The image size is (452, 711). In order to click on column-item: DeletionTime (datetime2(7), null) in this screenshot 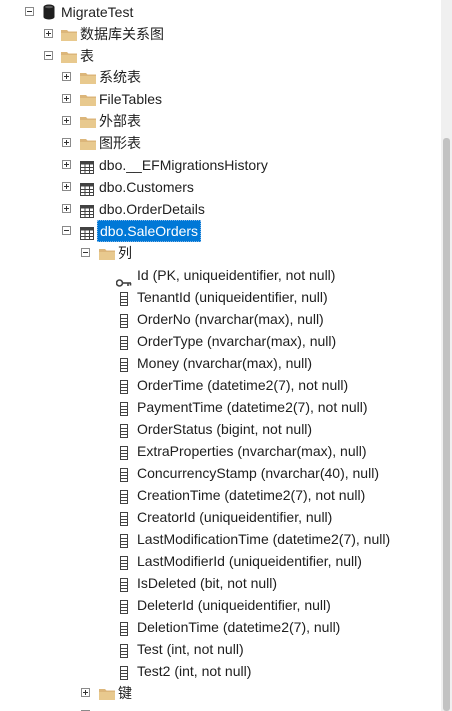, I will do `click(220, 627)`.